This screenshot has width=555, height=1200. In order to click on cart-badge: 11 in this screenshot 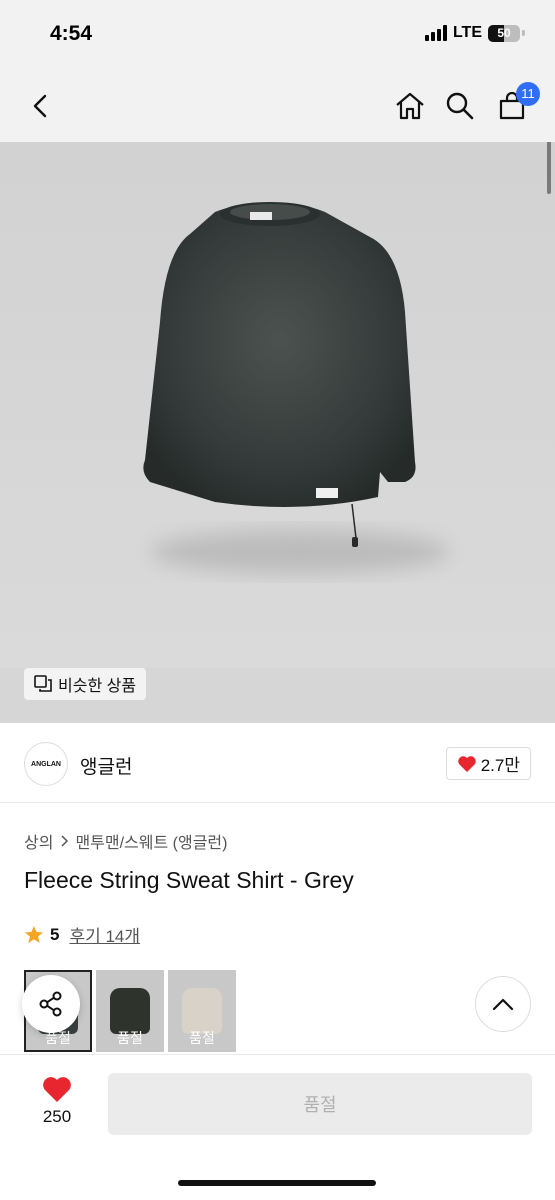, I will do `click(528, 94)`.